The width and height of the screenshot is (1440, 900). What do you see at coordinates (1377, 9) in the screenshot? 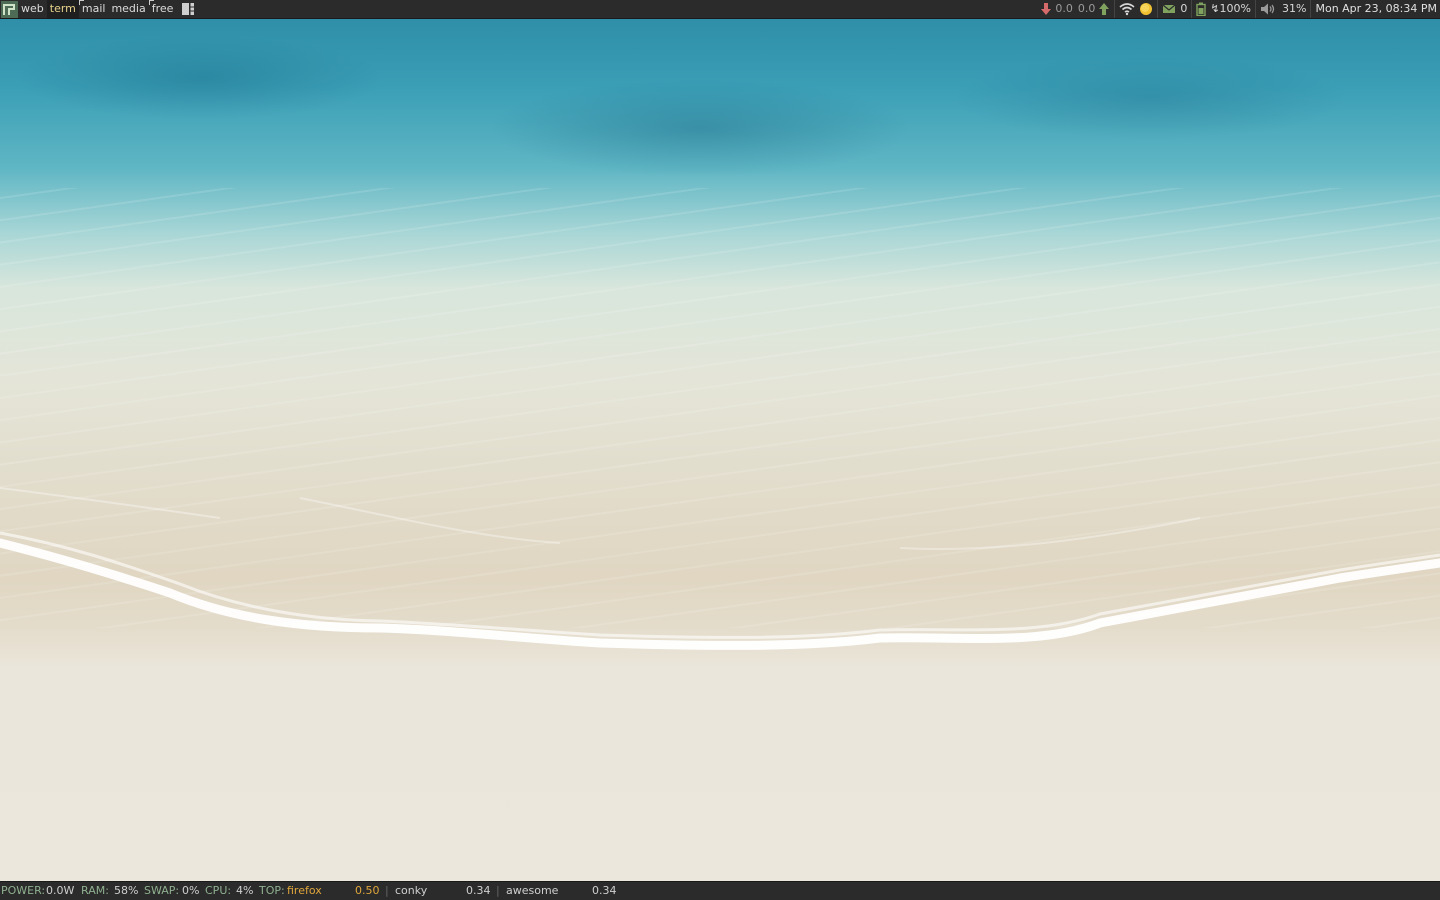
I see `clock: Mon Apr 23, 08:34 PM` at bounding box center [1377, 9].